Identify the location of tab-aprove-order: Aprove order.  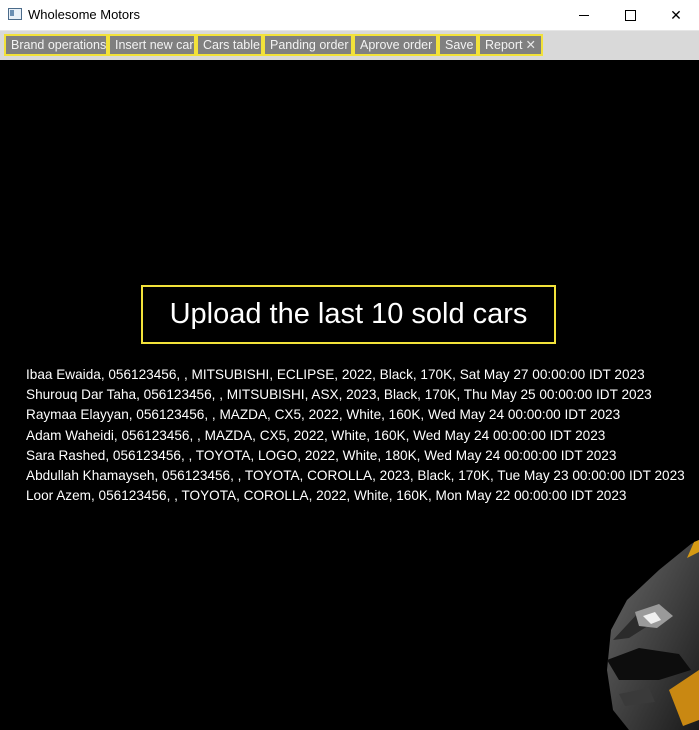
(395, 45).